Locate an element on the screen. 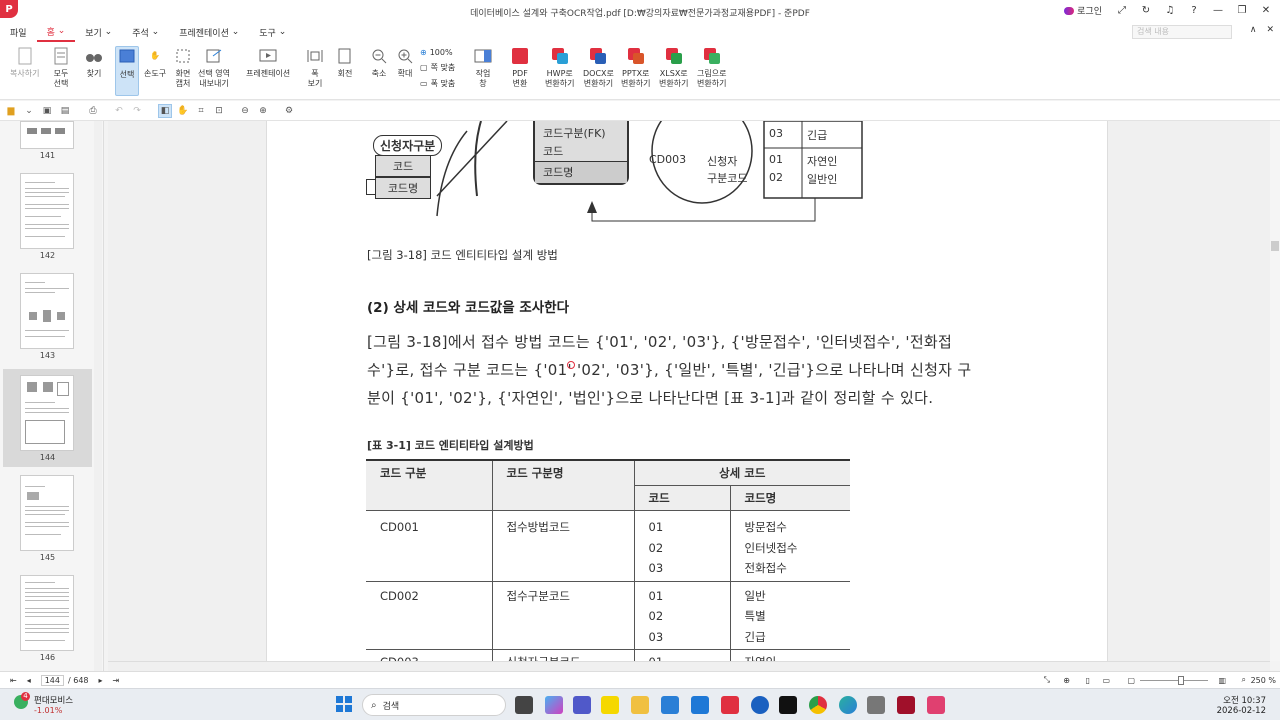 Image resolution: width=1280 pixels, height=720 pixels. screen-capture-button: 화면 캡처 is located at coordinates (183, 67).